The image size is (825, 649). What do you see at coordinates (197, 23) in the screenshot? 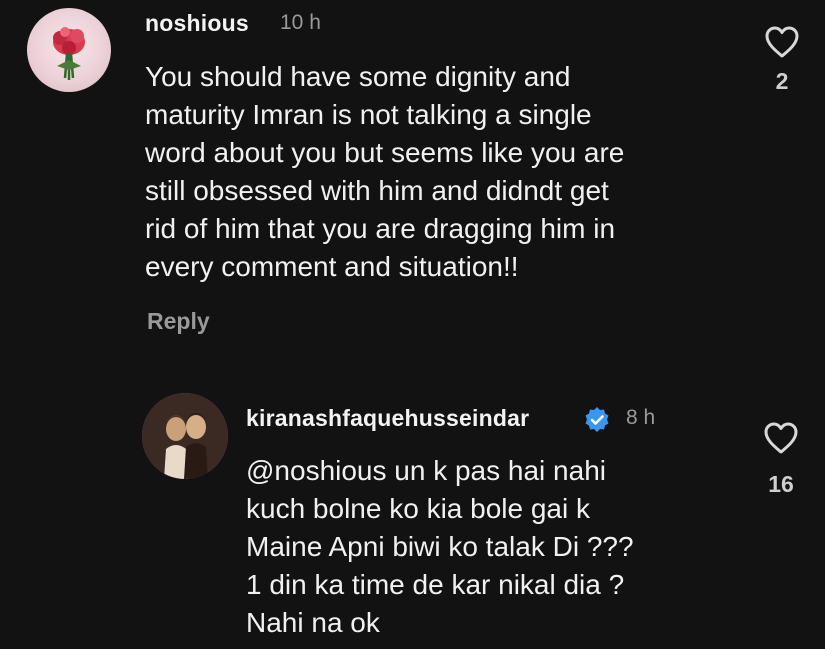
I see `comment-username: noshious` at bounding box center [197, 23].